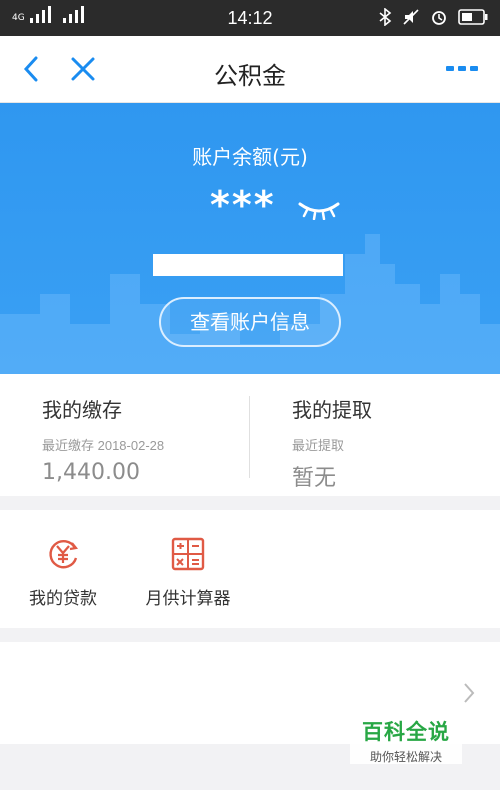  What do you see at coordinates (250, 18) in the screenshot?
I see `status-bar: 4G 14:12` at bounding box center [250, 18].